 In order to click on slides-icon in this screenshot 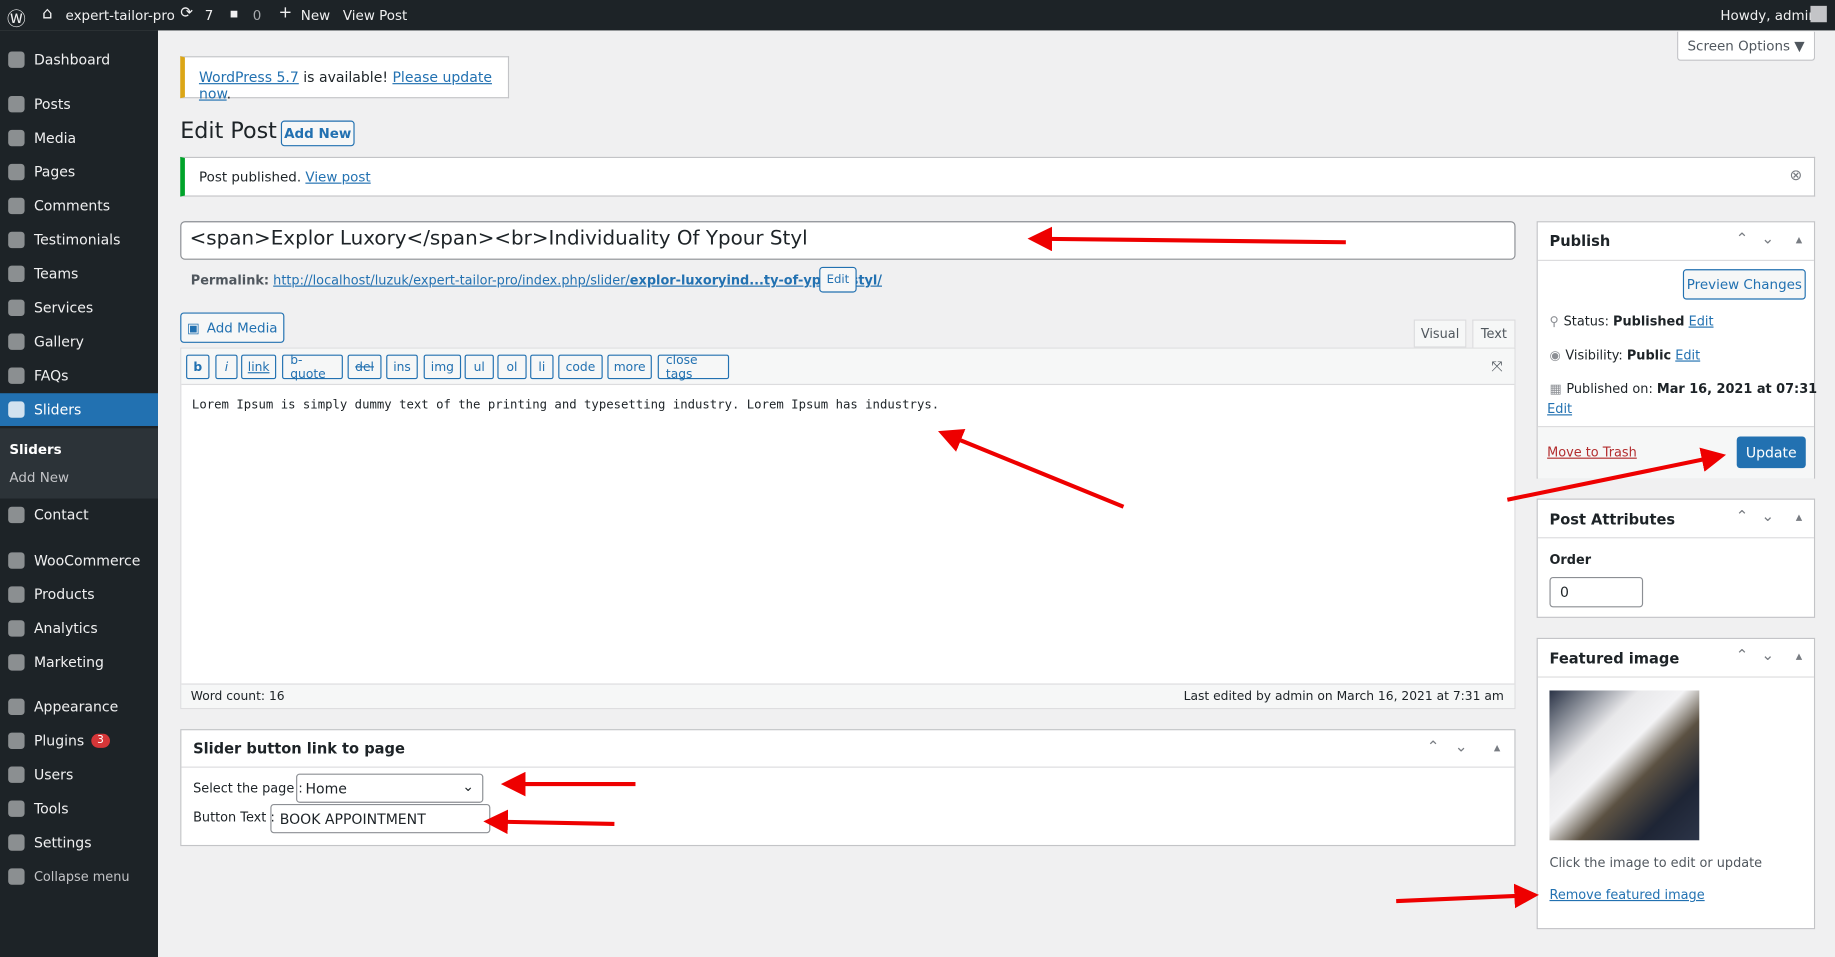, I will do `click(16, 409)`.